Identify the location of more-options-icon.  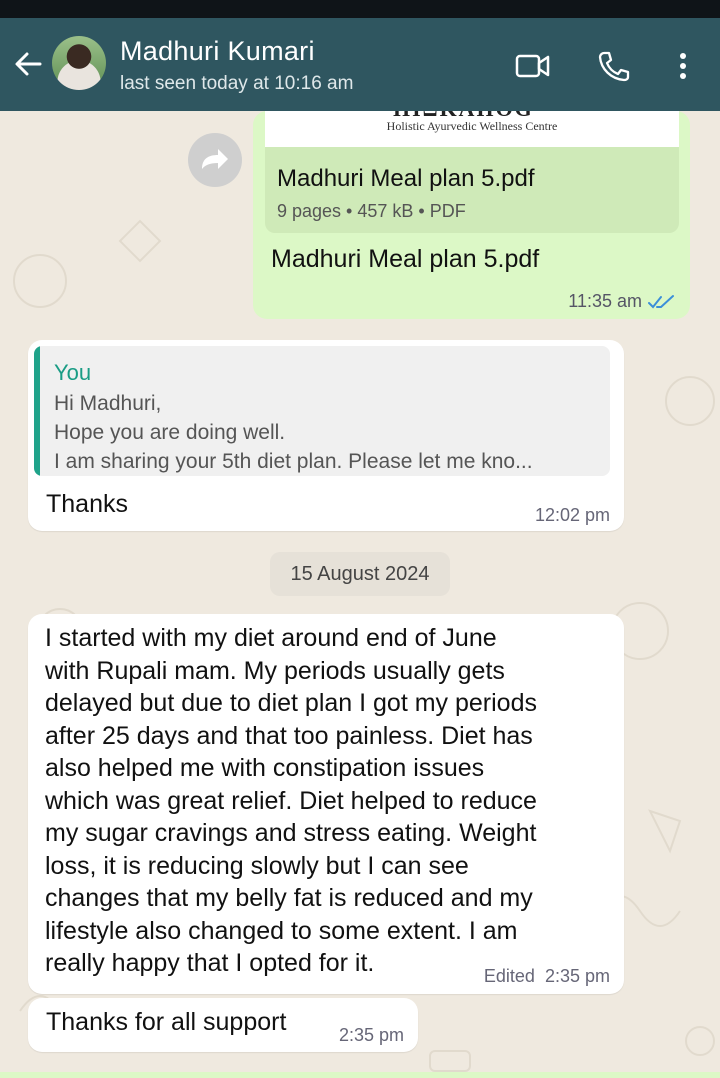
(683, 66).